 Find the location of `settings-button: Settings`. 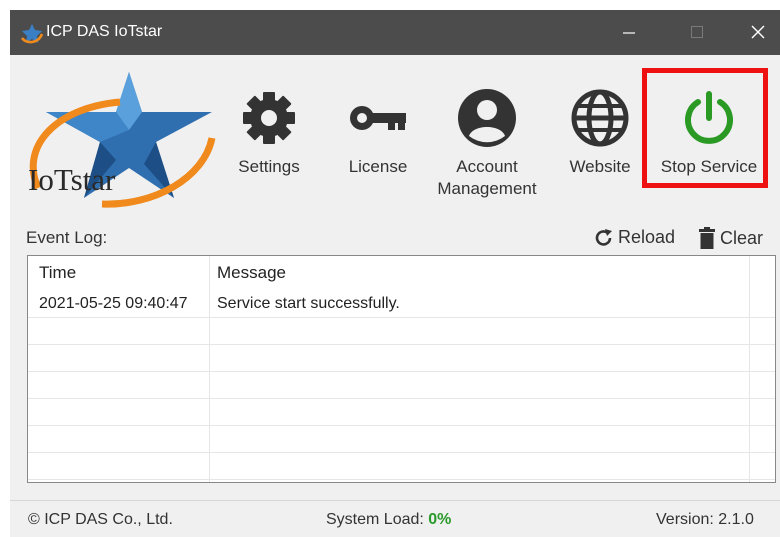

settings-button: Settings is located at coordinates (269, 133).